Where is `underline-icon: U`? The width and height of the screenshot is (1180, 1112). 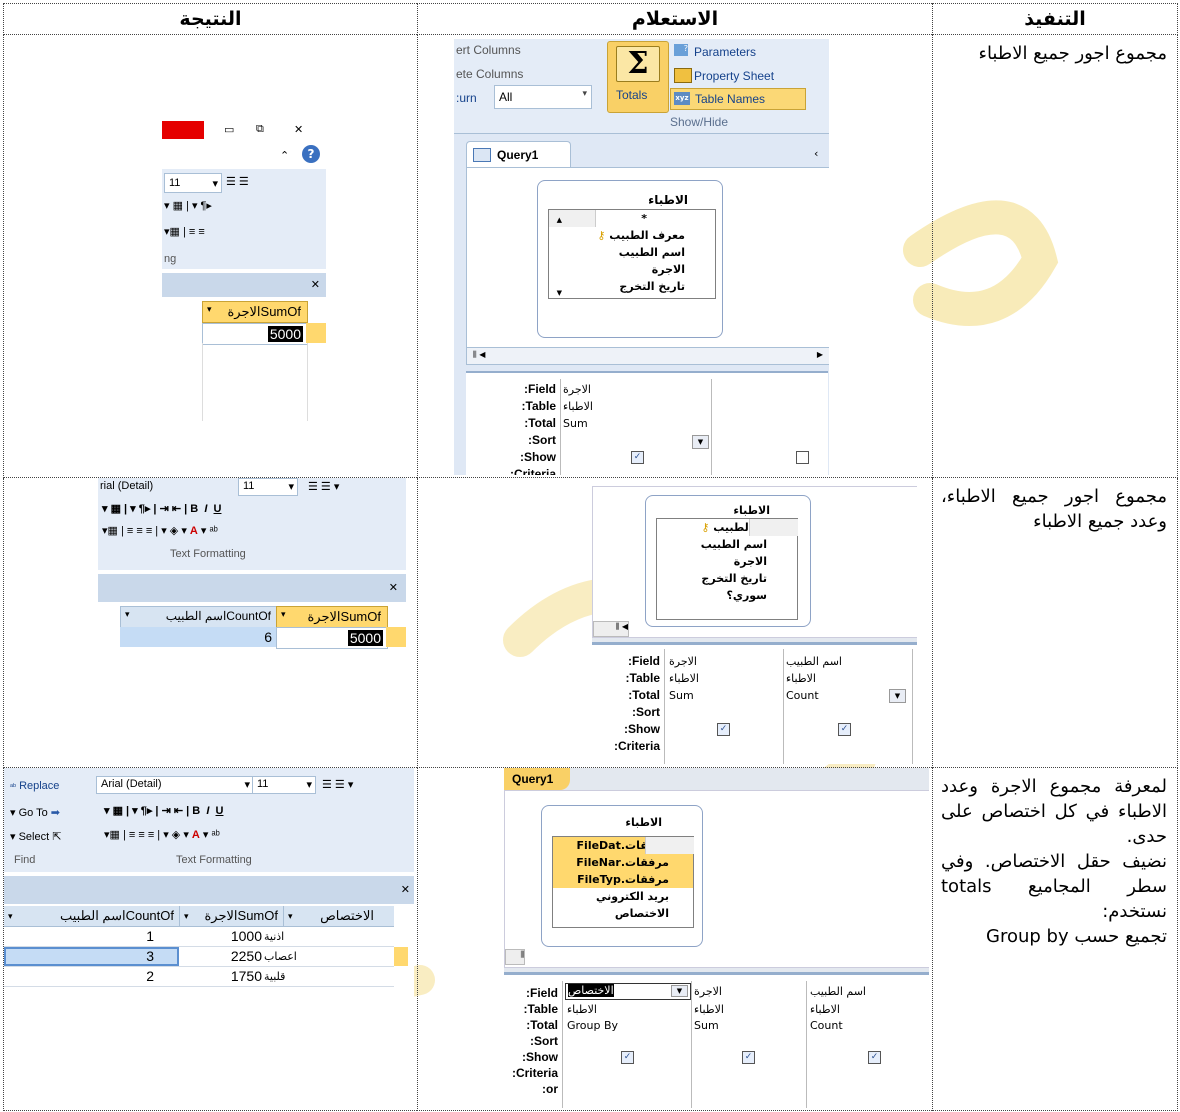
underline-icon: U is located at coordinates (220, 811).